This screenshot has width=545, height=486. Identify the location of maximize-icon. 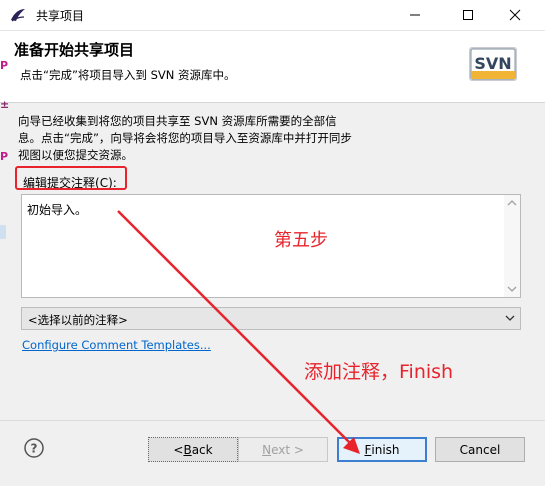
(468, 15).